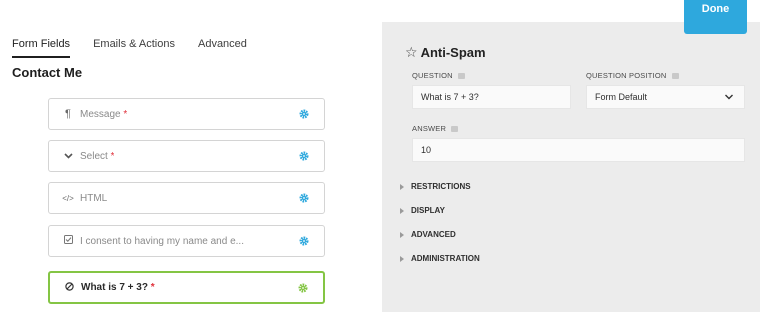  I want to click on tab-emails-actions: Emails & Actions, so click(134, 48).